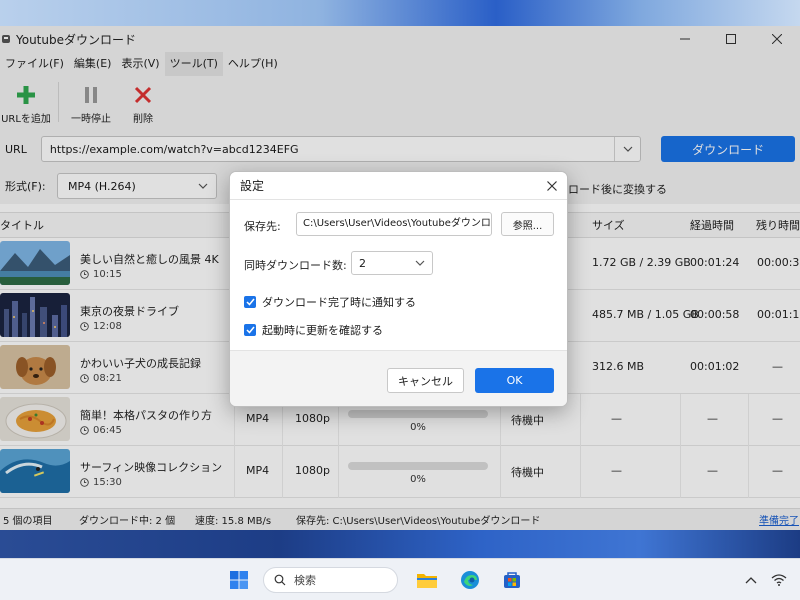 The height and width of the screenshot is (600, 800). I want to click on start-menu-icon, so click(239, 580).